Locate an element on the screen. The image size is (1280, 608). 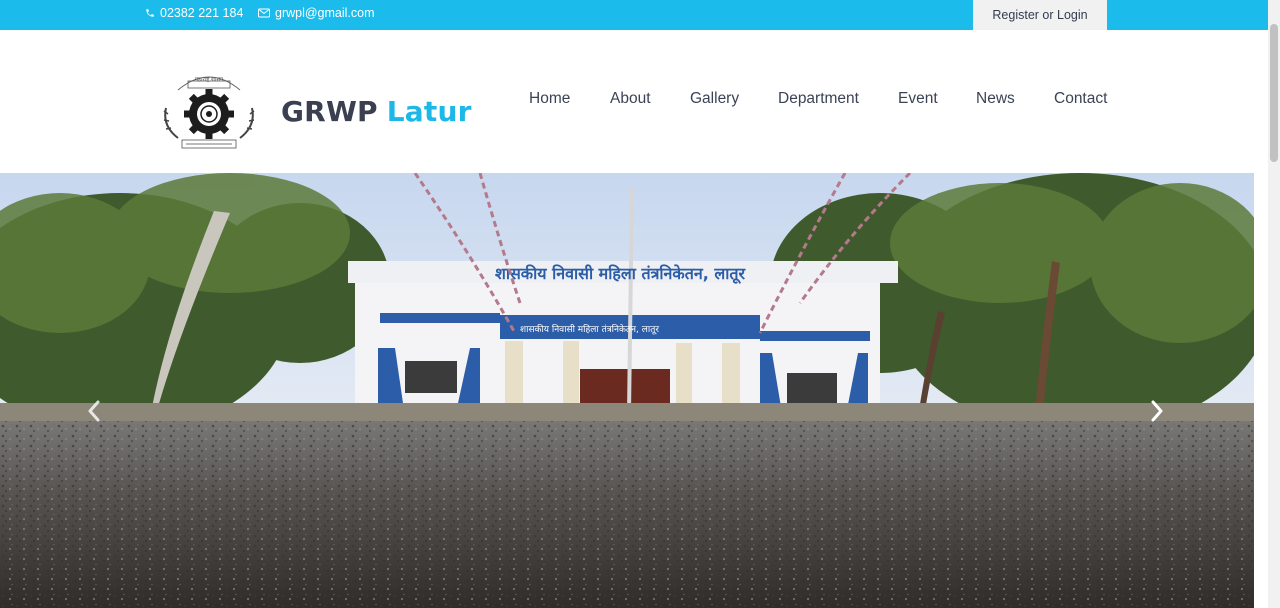
carousel-next-button is located at coordinates (1157, 411).